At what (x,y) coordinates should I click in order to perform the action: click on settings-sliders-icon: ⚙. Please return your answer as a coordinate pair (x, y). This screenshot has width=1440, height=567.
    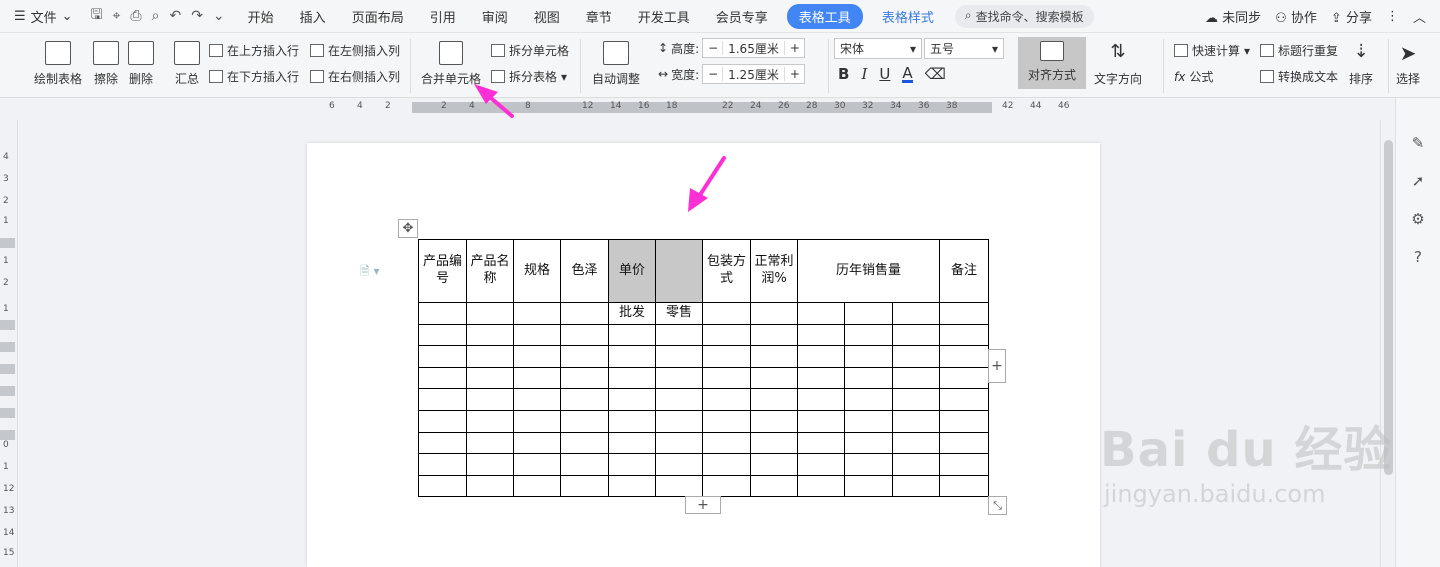
    Looking at the image, I should click on (1417, 219).